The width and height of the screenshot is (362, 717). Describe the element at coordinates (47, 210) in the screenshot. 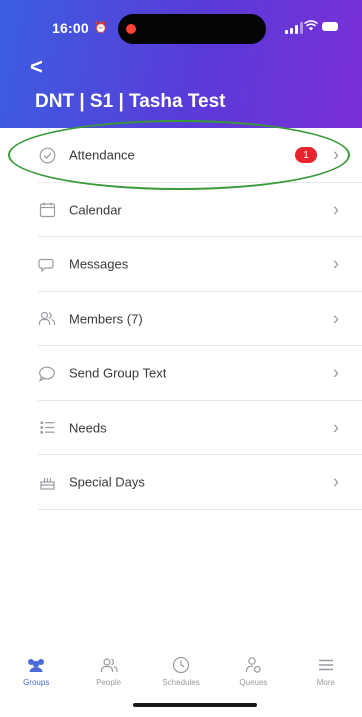

I see `calendar-icon` at that location.